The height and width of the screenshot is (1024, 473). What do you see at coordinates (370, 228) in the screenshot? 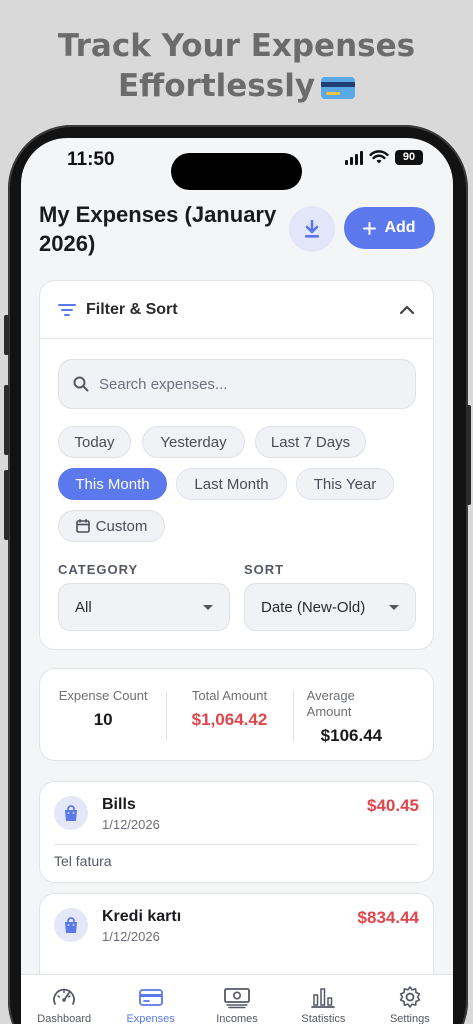
I see `plus-icon` at bounding box center [370, 228].